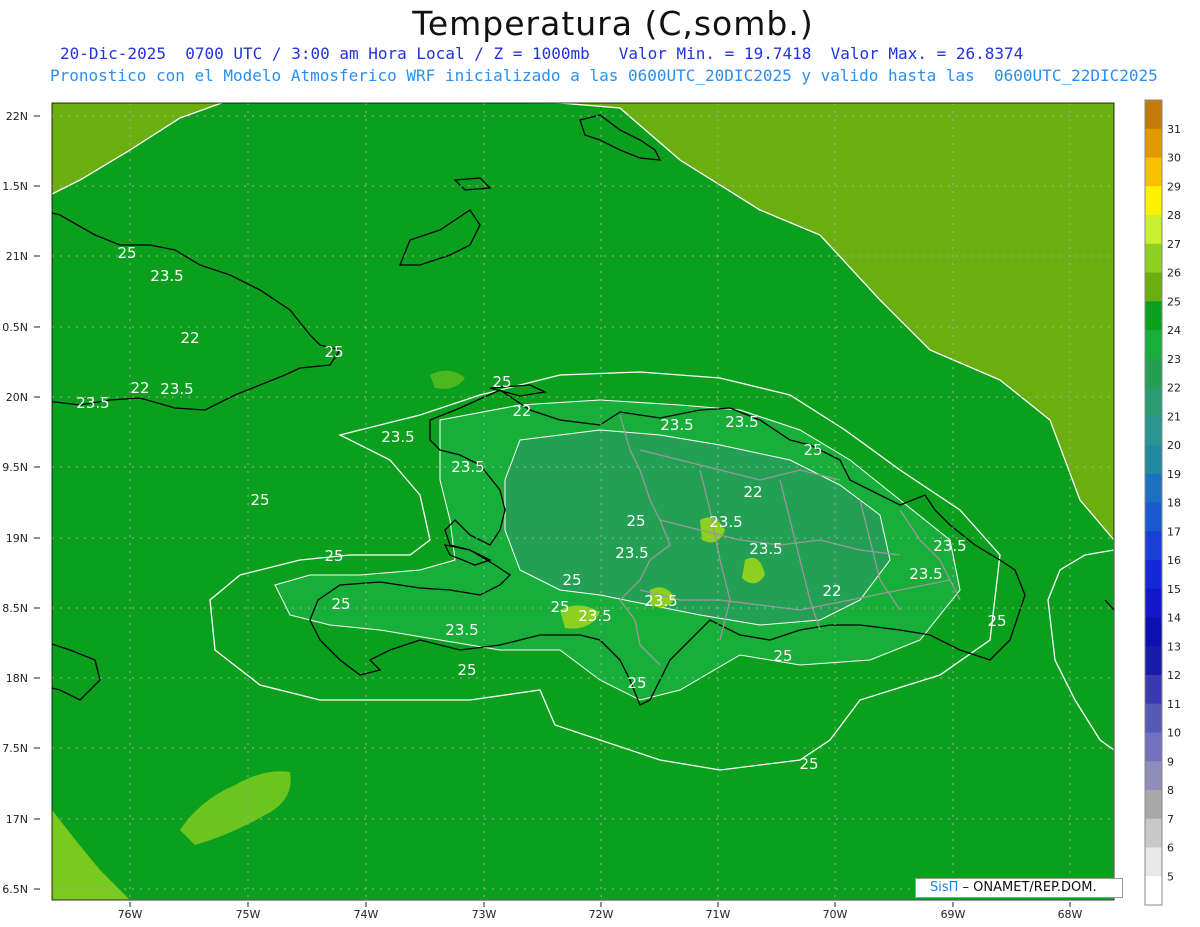 The height and width of the screenshot is (927, 1200). I want to click on credit-text: – ONAMET/REP.DOM., so click(1027, 887).